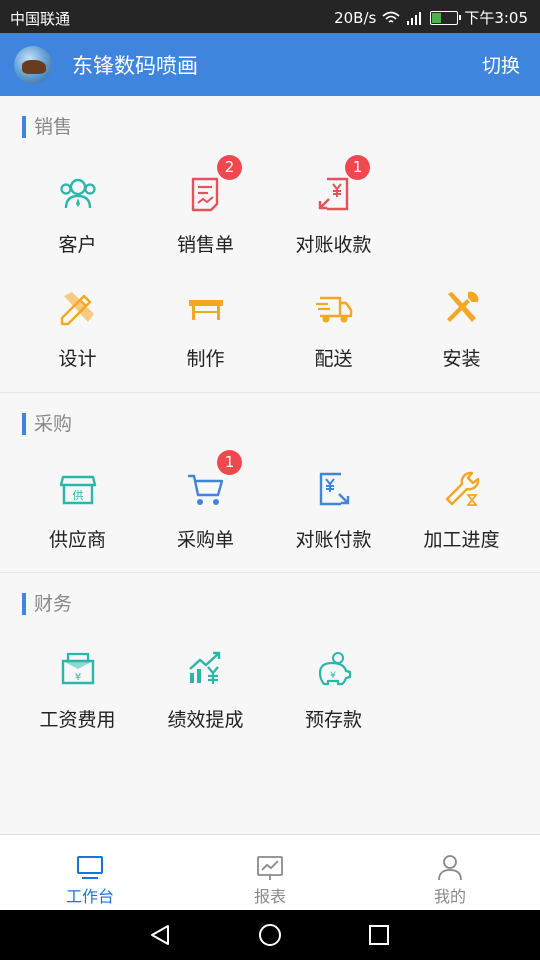 Image resolution: width=540 pixels, height=960 pixels. I want to click on status-right: 20B/s 下午3:05, so click(431, 17).